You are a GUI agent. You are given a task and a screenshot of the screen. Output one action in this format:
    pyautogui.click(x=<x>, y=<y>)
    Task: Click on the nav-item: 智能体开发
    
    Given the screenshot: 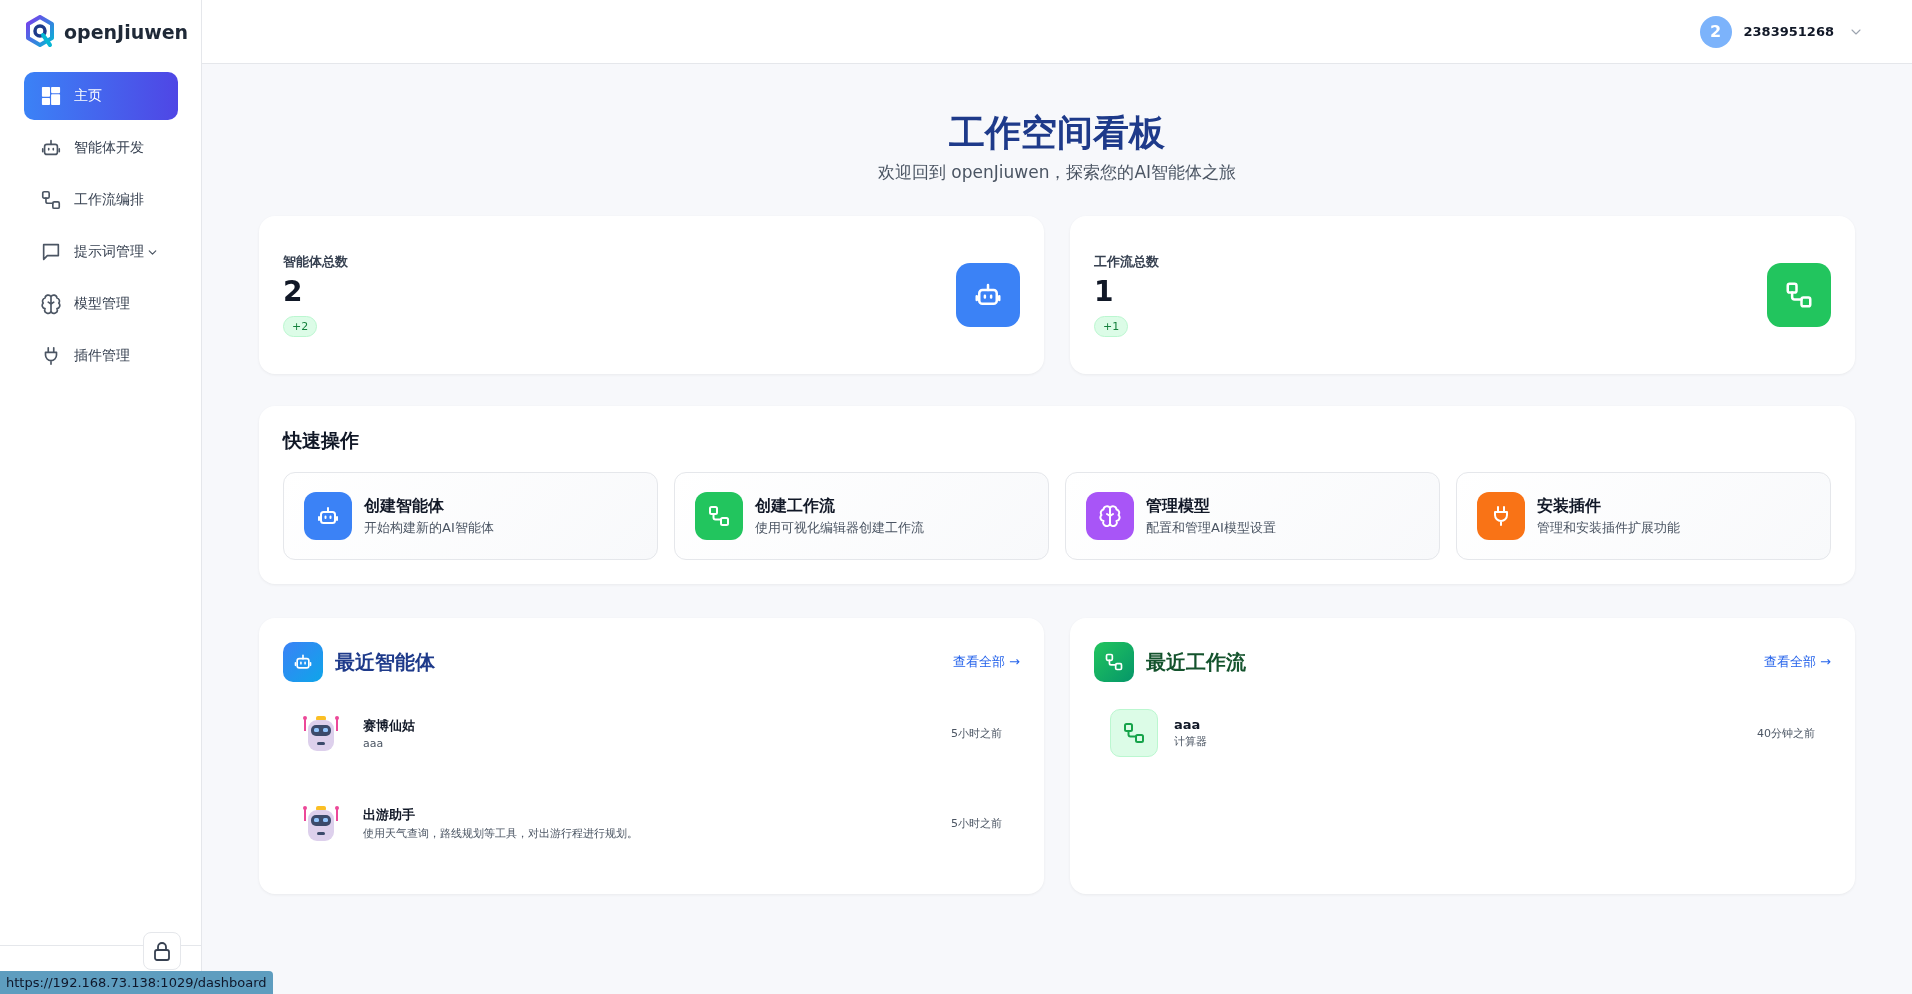 What is the action you would take?
    pyautogui.click(x=101, y=148)
    